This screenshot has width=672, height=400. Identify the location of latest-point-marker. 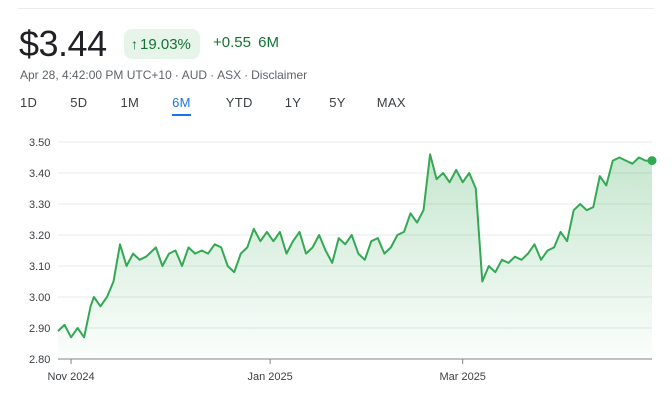
(652, 161).